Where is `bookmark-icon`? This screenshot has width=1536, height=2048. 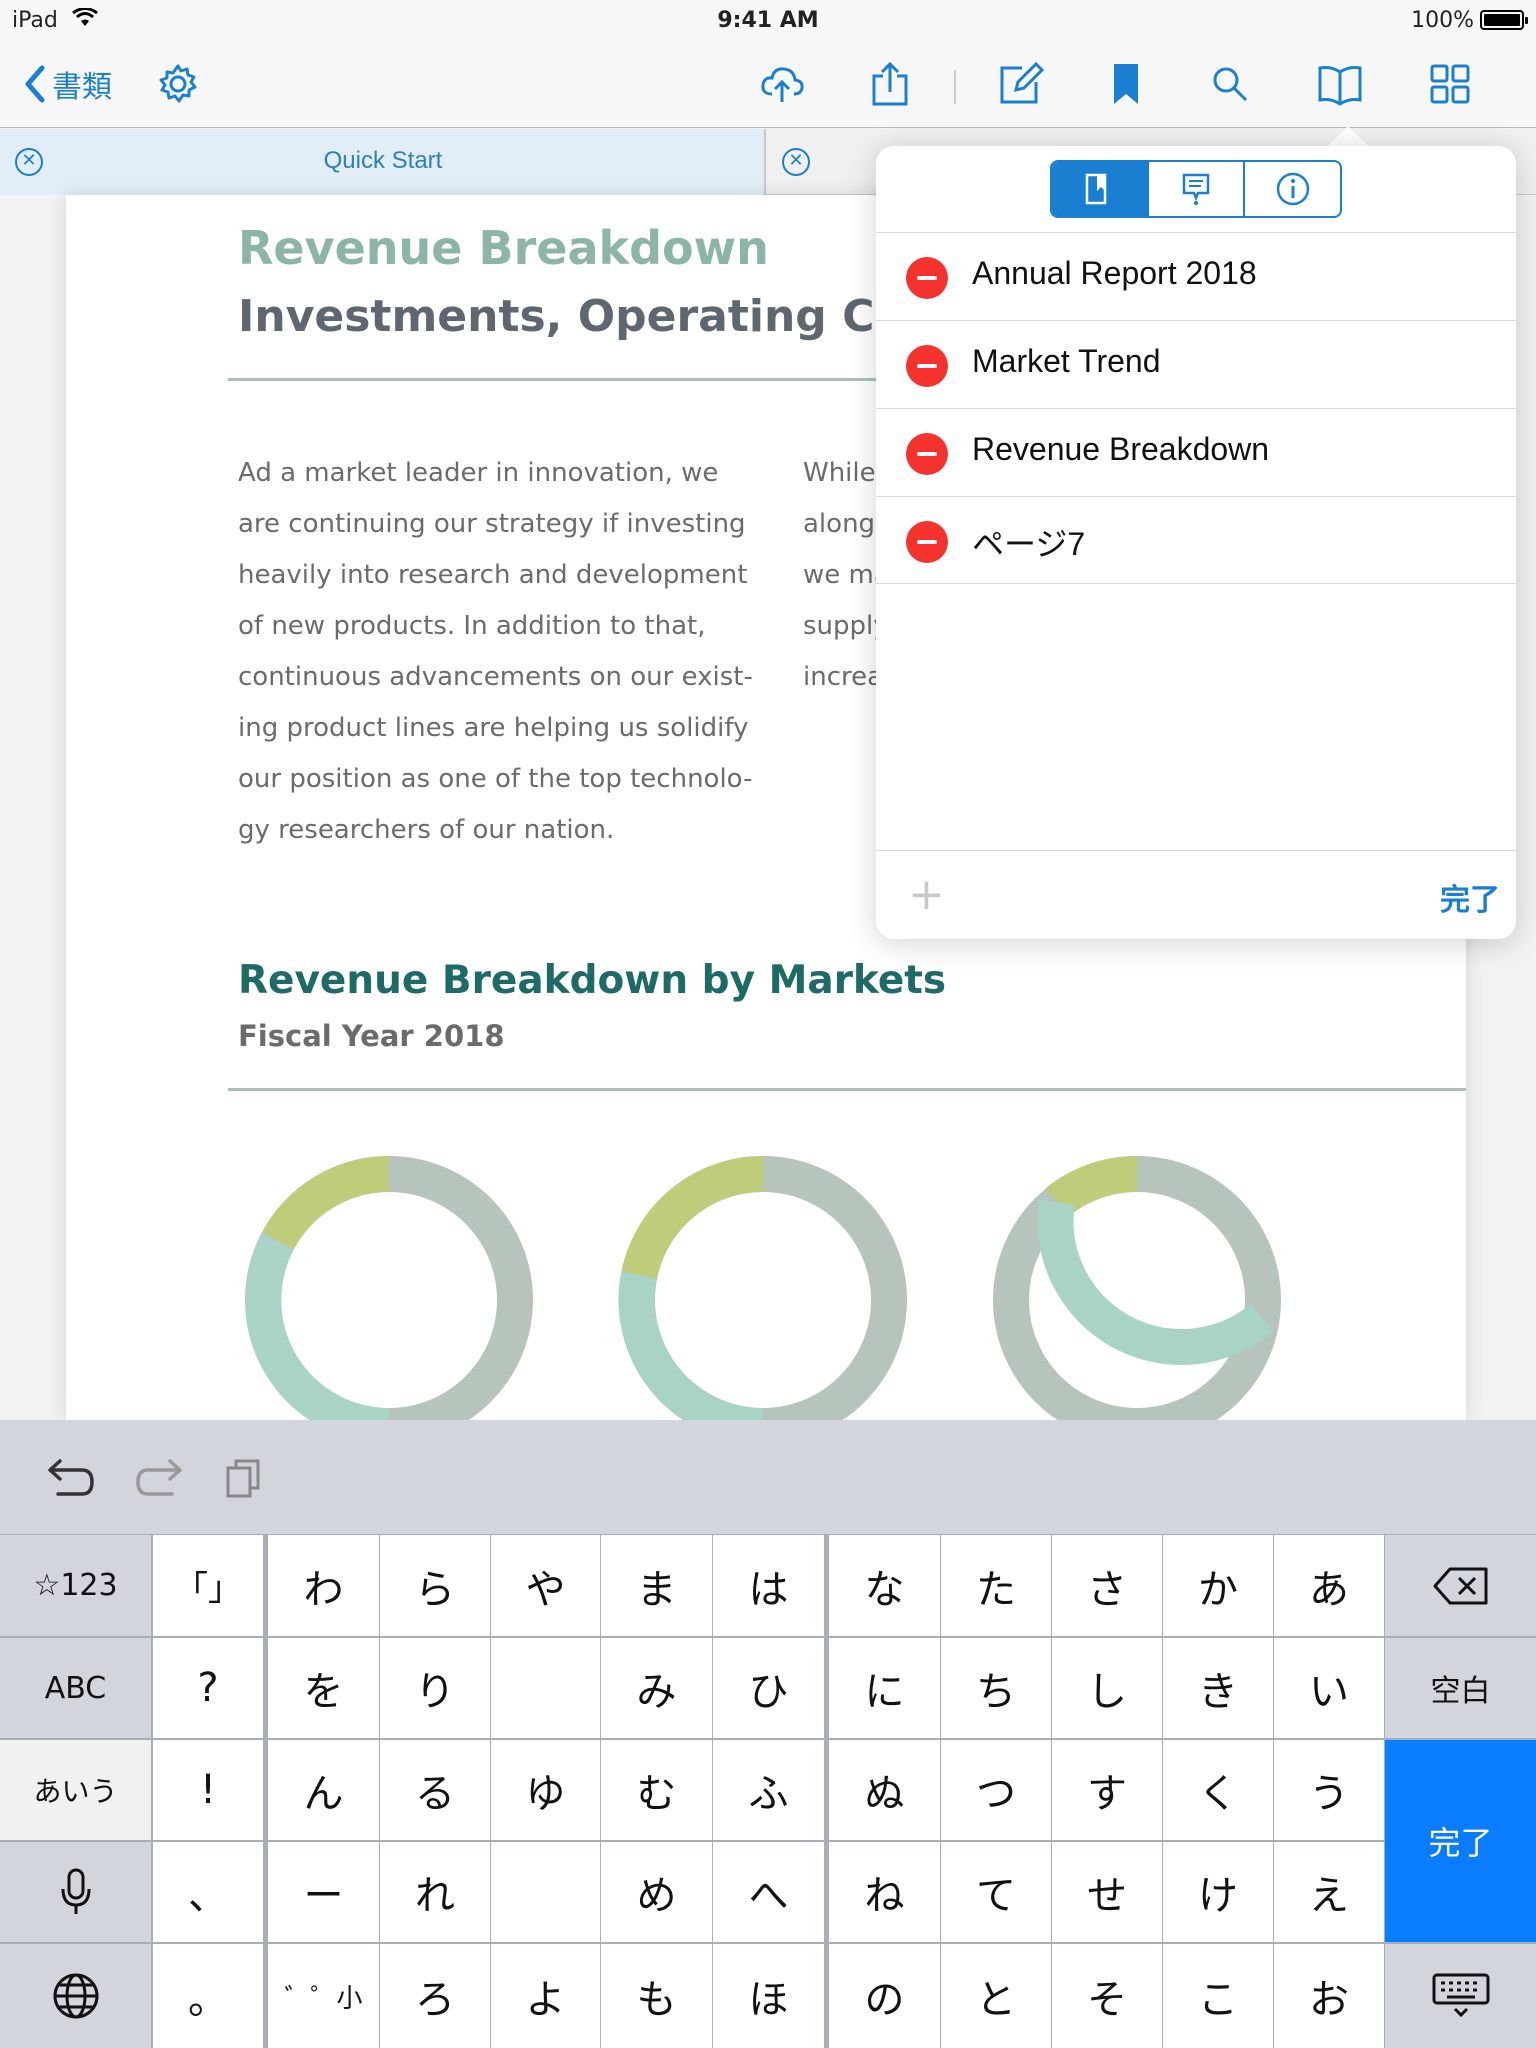 bookmark-icon is located at coordinates (1126, 84).